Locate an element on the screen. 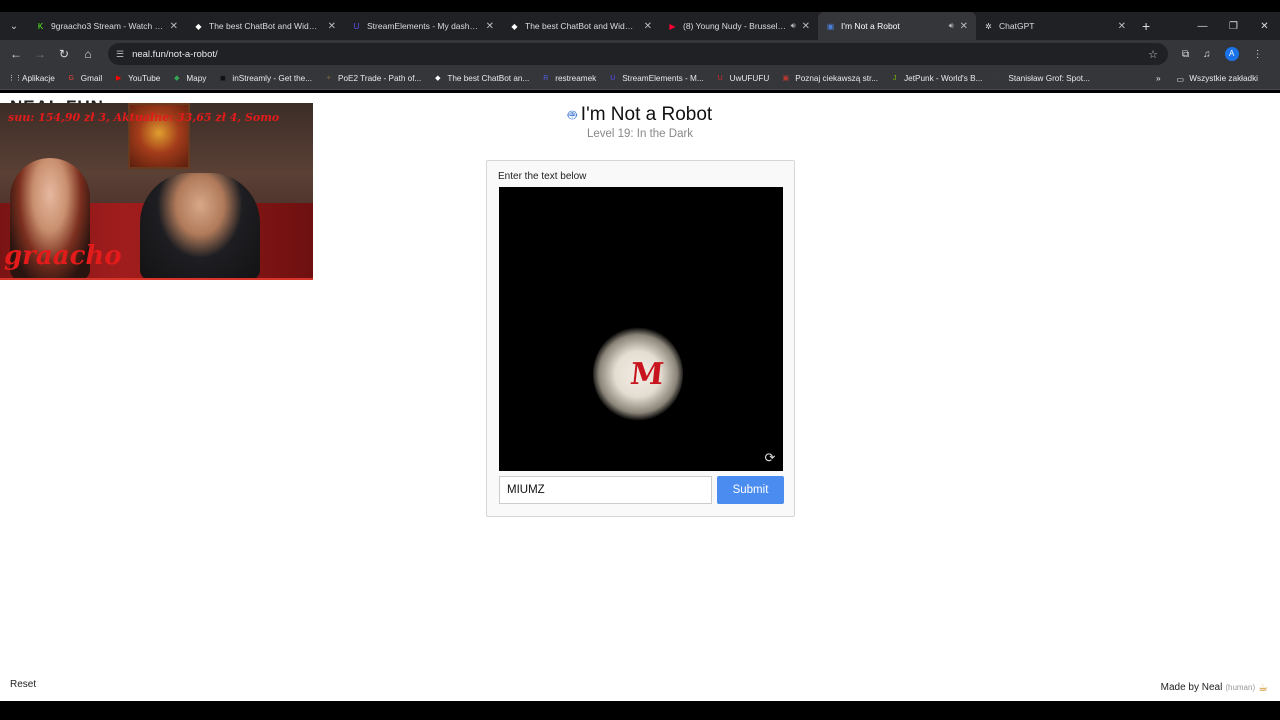 The image size is (1280, 720). reset-button: Reset is located at coordinates (23, 684).